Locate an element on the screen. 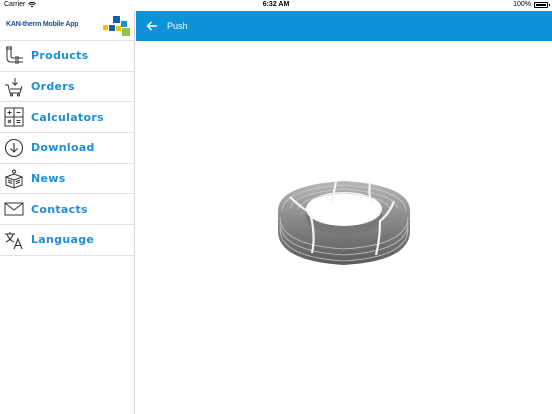 The image size is (552, 414). sidebar-item-language: Language is located at coordinates (67, 240).